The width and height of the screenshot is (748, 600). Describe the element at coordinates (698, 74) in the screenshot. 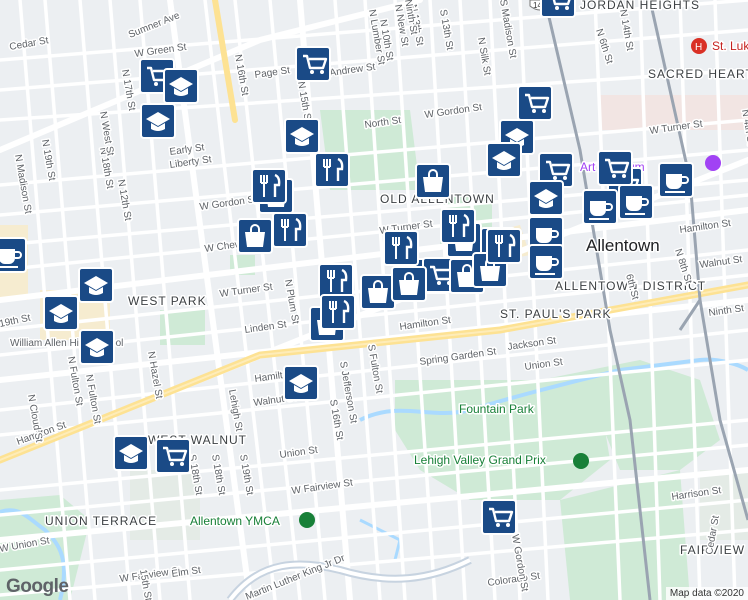

I see `label-sacred-heart: SACRED HEART` at that location.